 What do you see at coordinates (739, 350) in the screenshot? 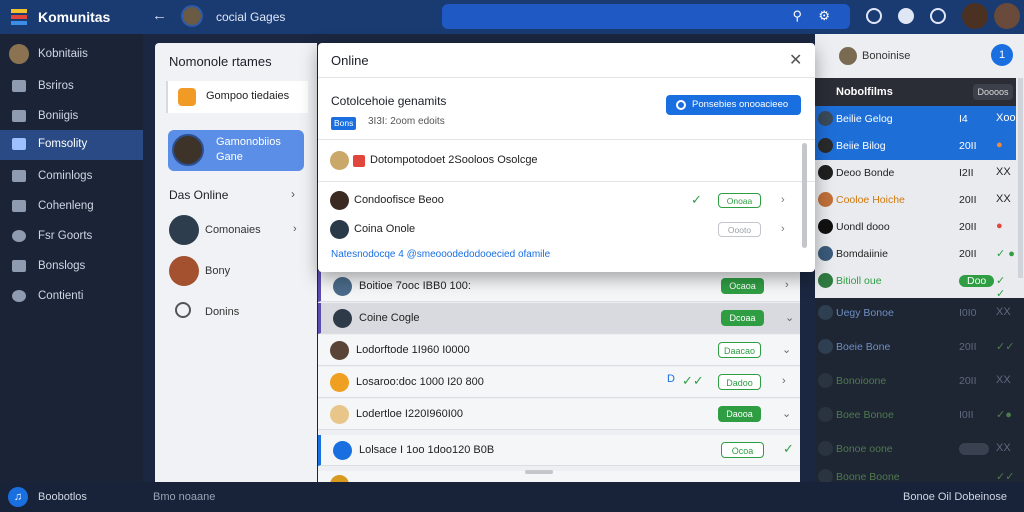
I see `status-badge: Daacao` at bounding box center [739, 350].